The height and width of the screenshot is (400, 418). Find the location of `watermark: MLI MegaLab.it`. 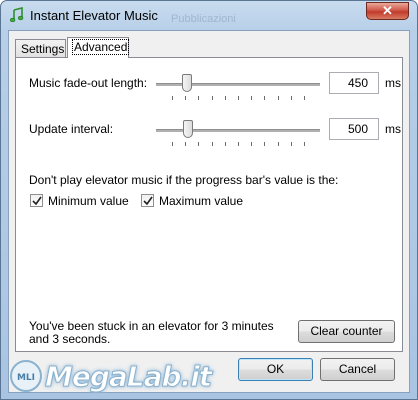

watermark: MLI MegaLab.it is located at coordinates (111, 377).